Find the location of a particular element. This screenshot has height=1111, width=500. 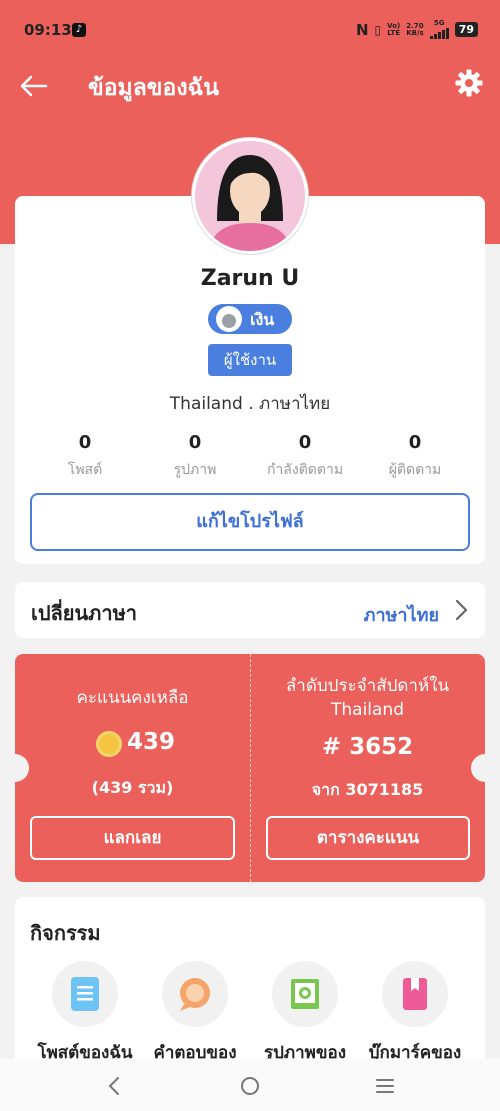

activity-my-answers: คำตอบของ is located at coordinates (195, 1013).